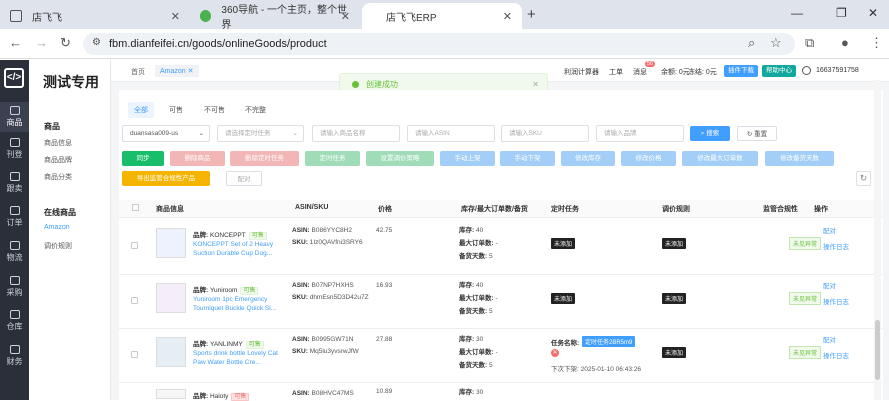 The height and width of the screenshot is (401, 889). I want to click on sku-input: 请输入SKU, so click(545, 133).